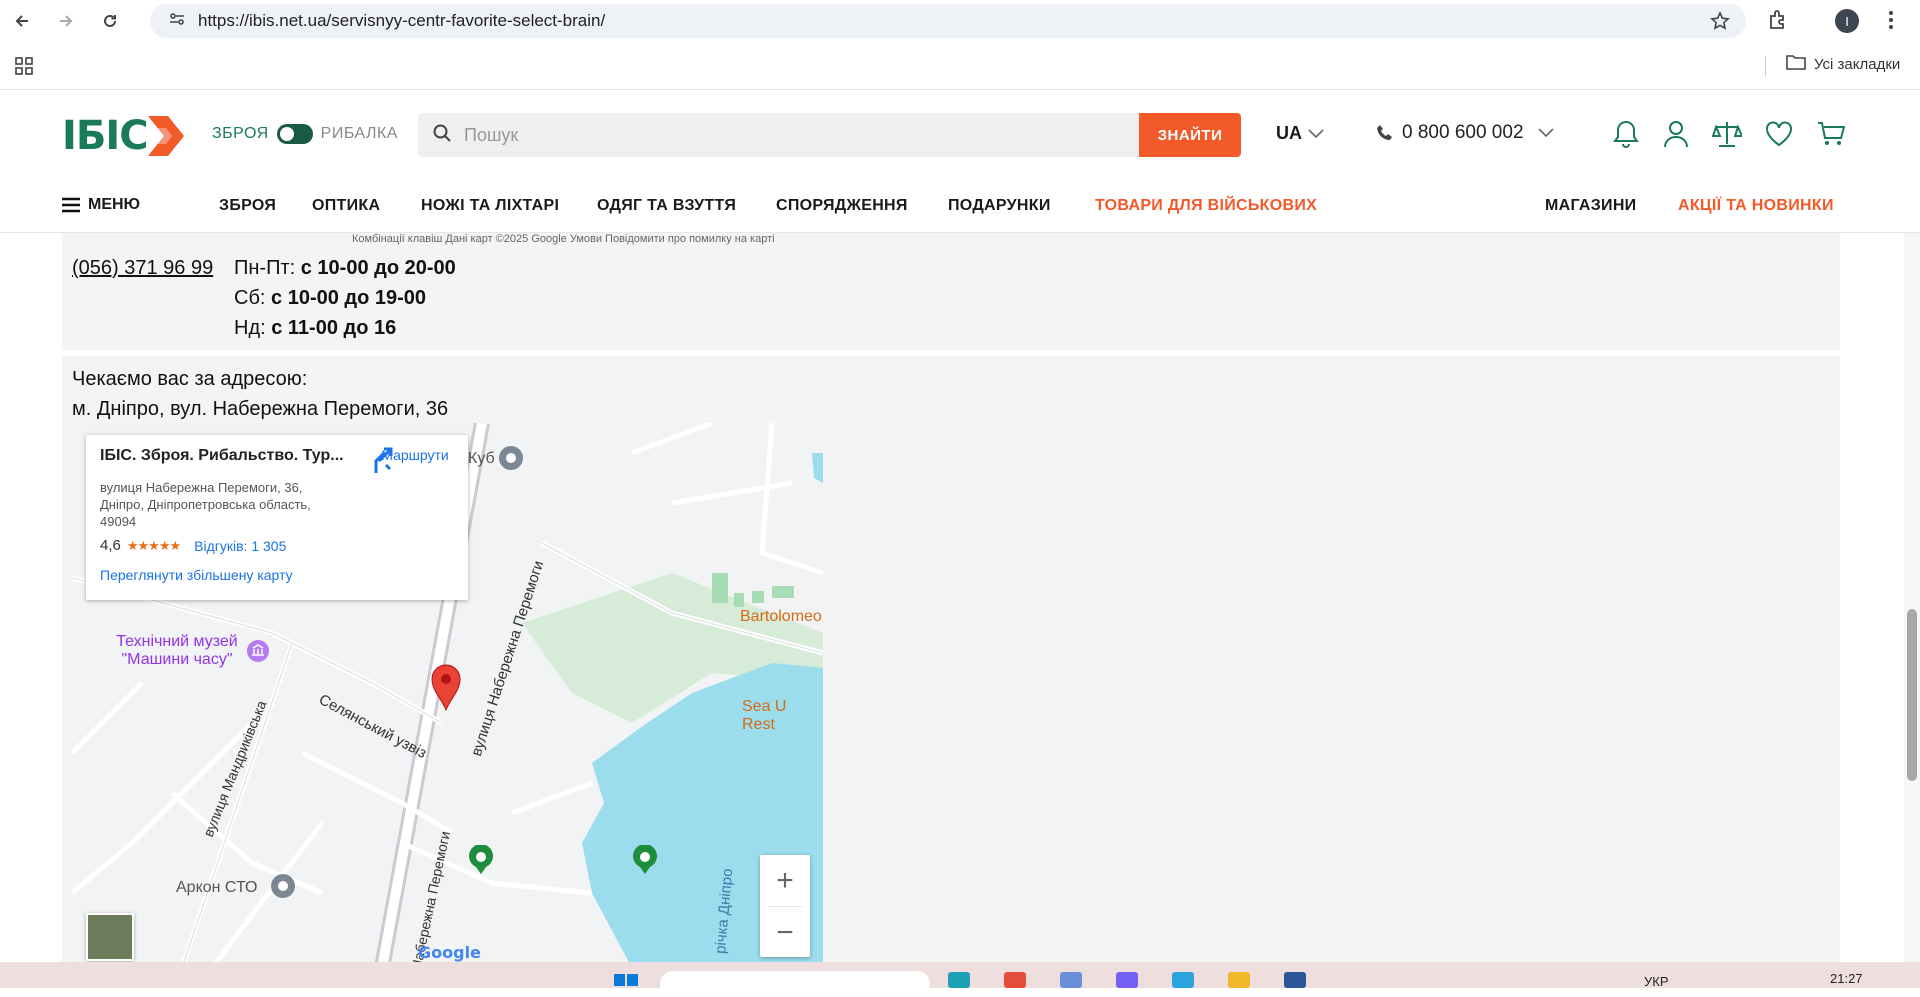  Describe the element at coordinates (1756, 206) in the screenshot. I see `nav-promo-news: АКЦІЇ ТА НОВИНКИ` at that location.